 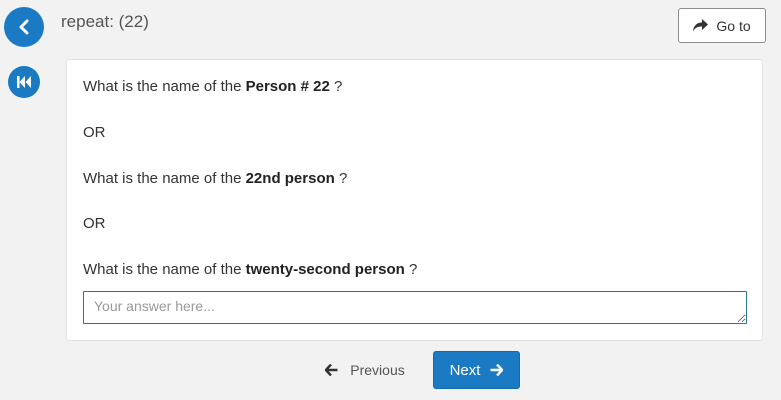 I want to click on fast-backward-icon, so click(x=24, y=82).